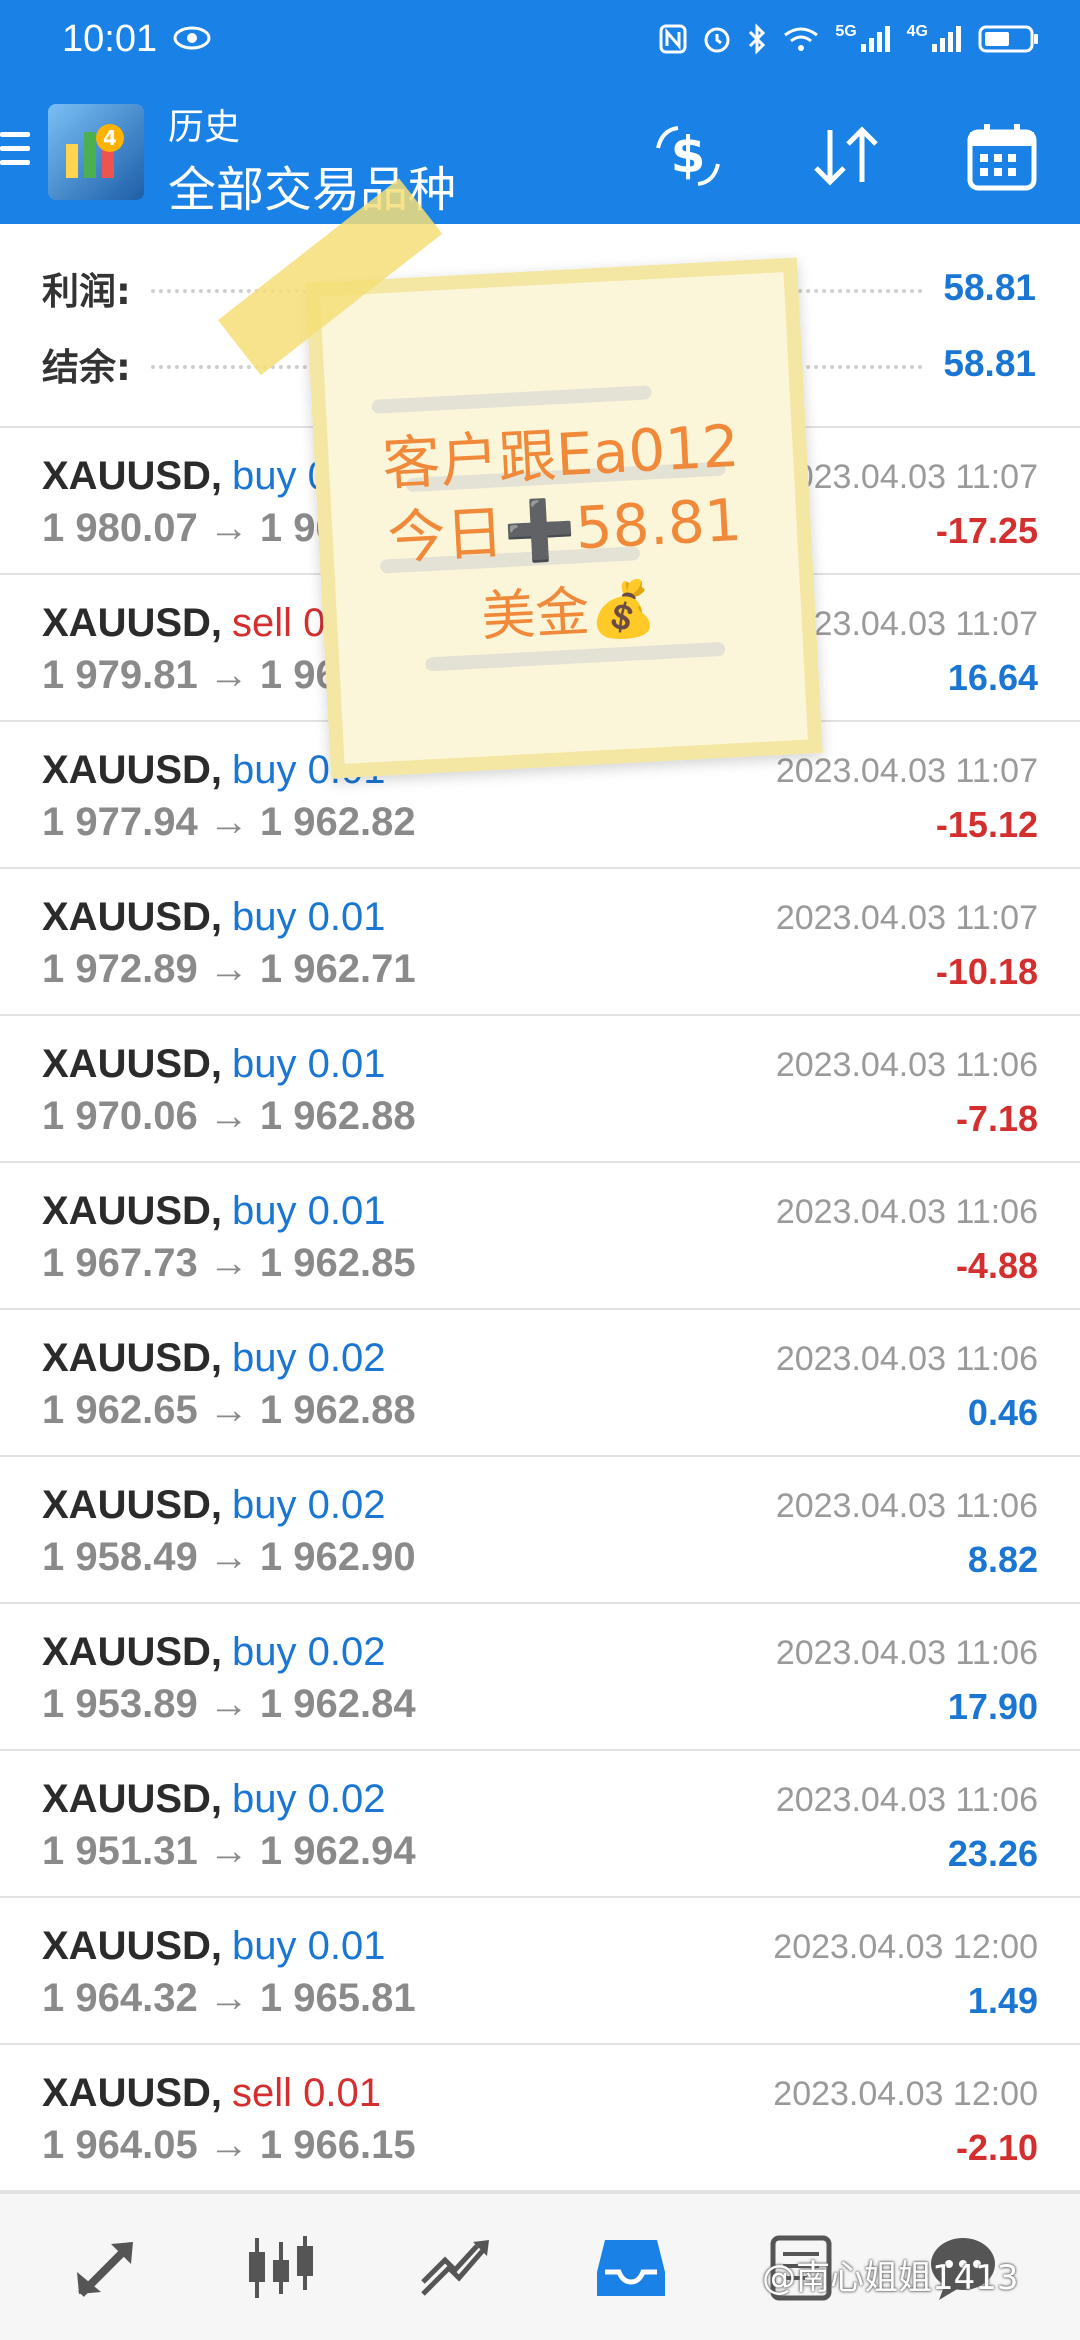 The height and width of the screenshot is (2340, 1080). Describe the element at coordinates (86, 367) in the screenshot. I see `balance-label: 结余:` at that location.